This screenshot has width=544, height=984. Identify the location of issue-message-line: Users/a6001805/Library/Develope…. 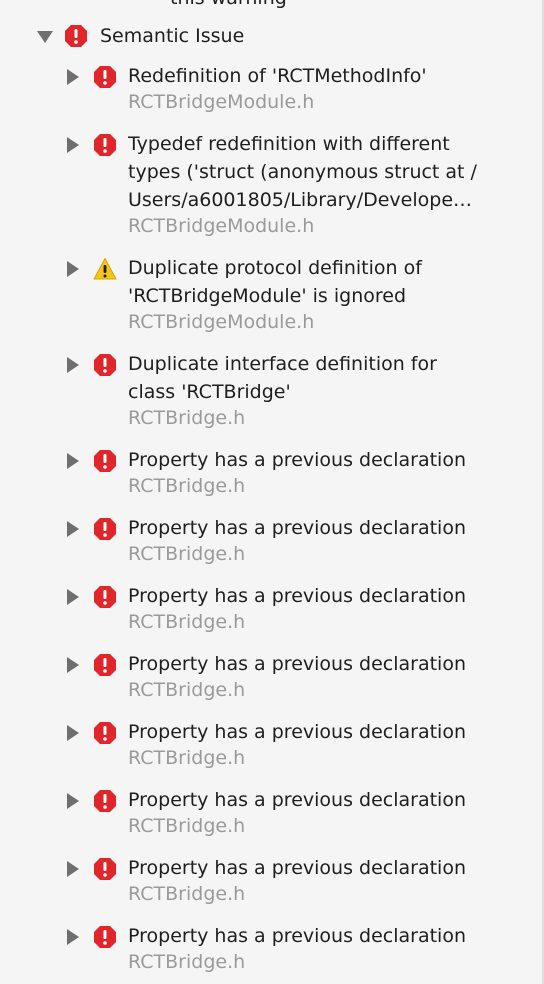
(300, 200).